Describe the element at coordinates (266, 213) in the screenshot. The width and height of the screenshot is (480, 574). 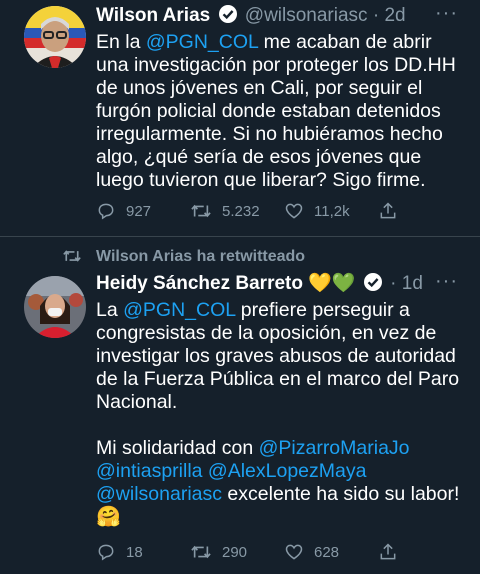
I see `tweet-actions: 927 5.232 11,2k` at that location.